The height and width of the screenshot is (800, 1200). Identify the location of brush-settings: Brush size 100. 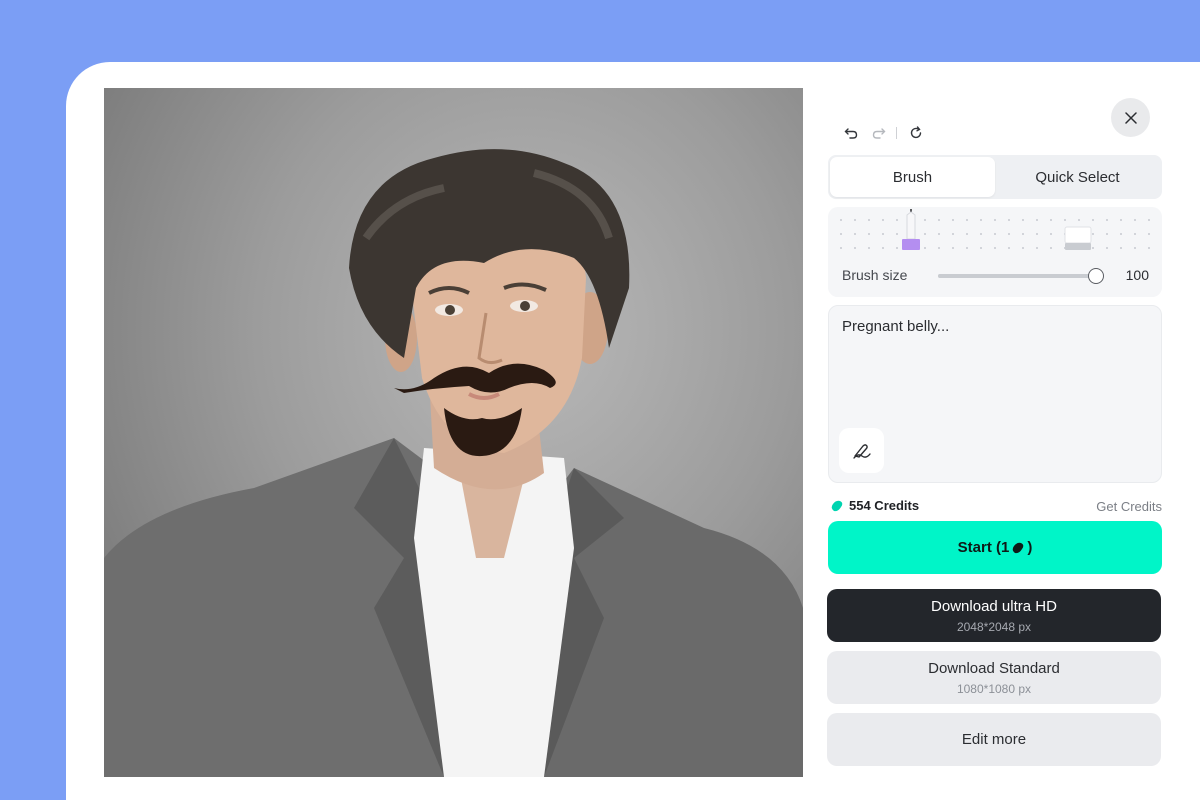
(995, 252).